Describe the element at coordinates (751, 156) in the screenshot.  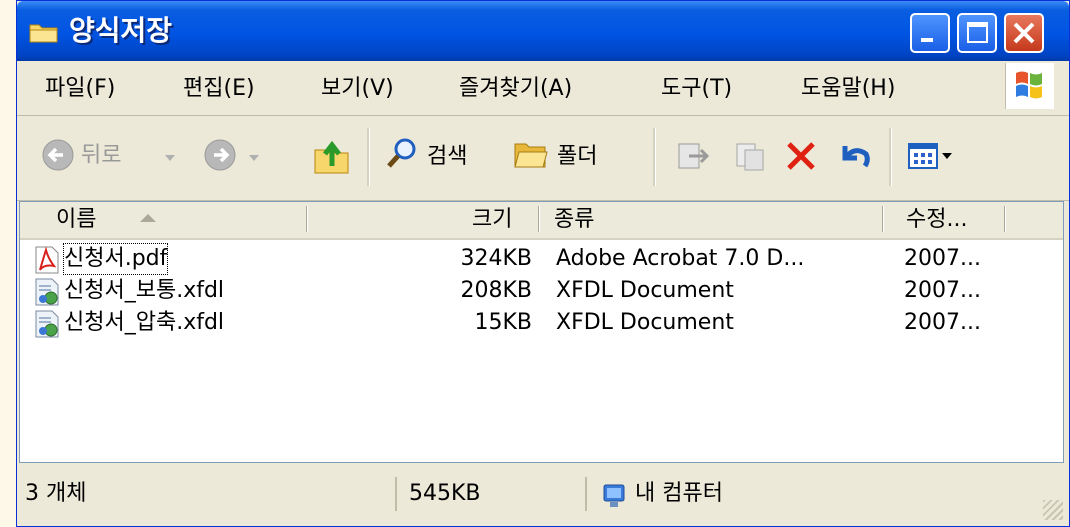
I see `copy-to-icon` at that location.